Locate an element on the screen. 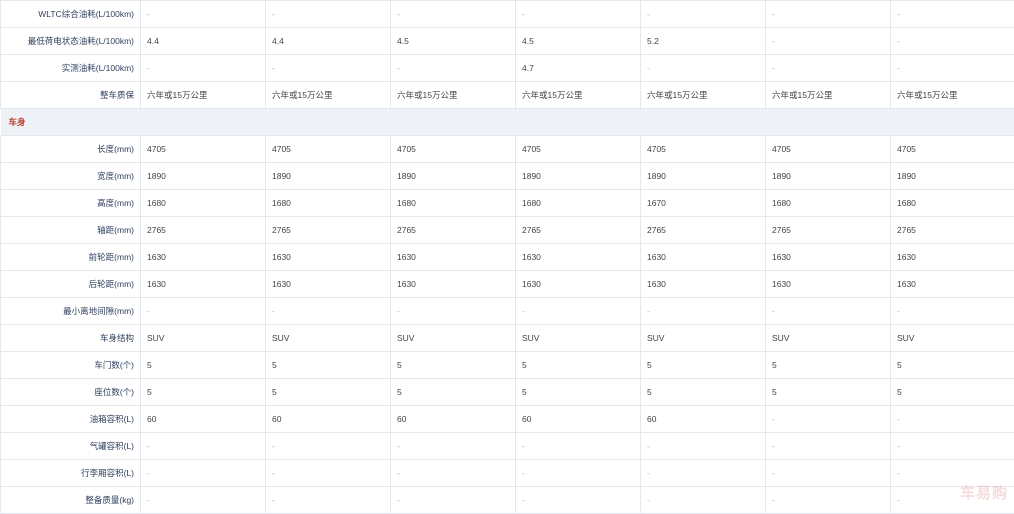  row-label: 高度(mm) is located at coordinates (71, 203).